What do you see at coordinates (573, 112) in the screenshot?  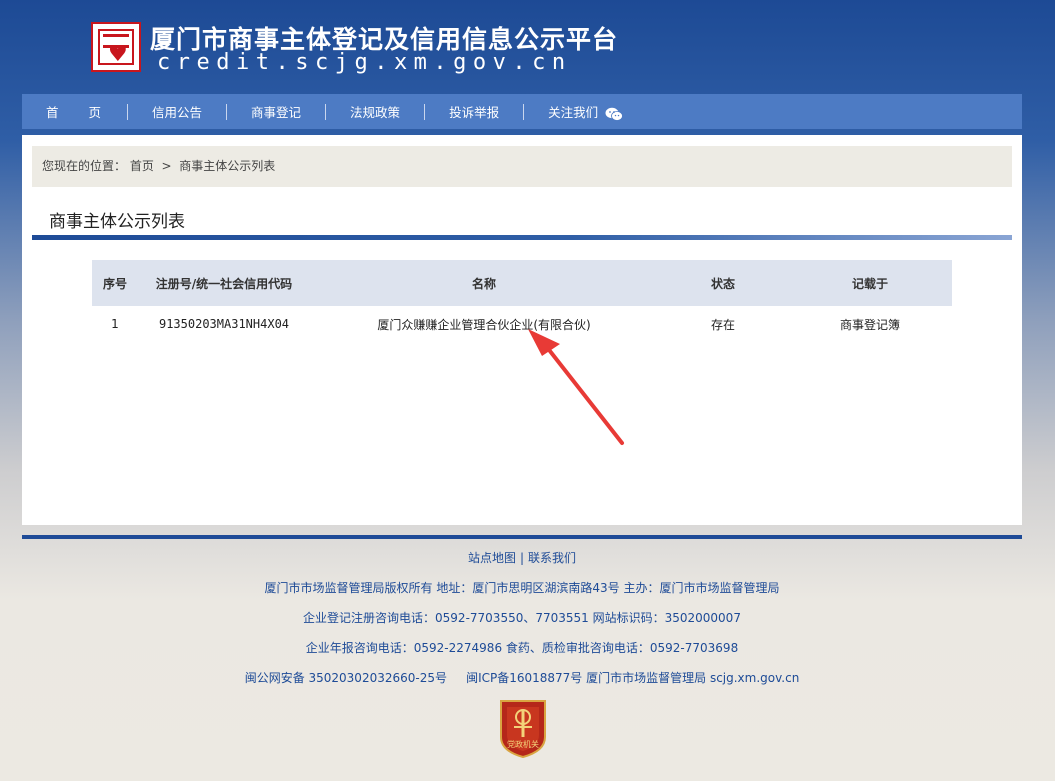 I see `nav-item-follow-label: 关注我们` at bounding box center [573, 112].